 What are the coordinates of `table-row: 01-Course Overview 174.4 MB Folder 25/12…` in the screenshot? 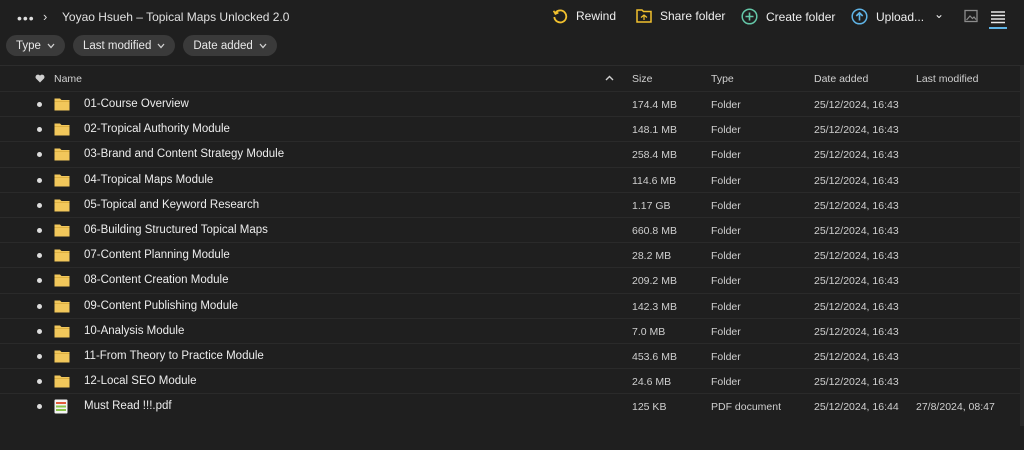 It's located at (510, 103).